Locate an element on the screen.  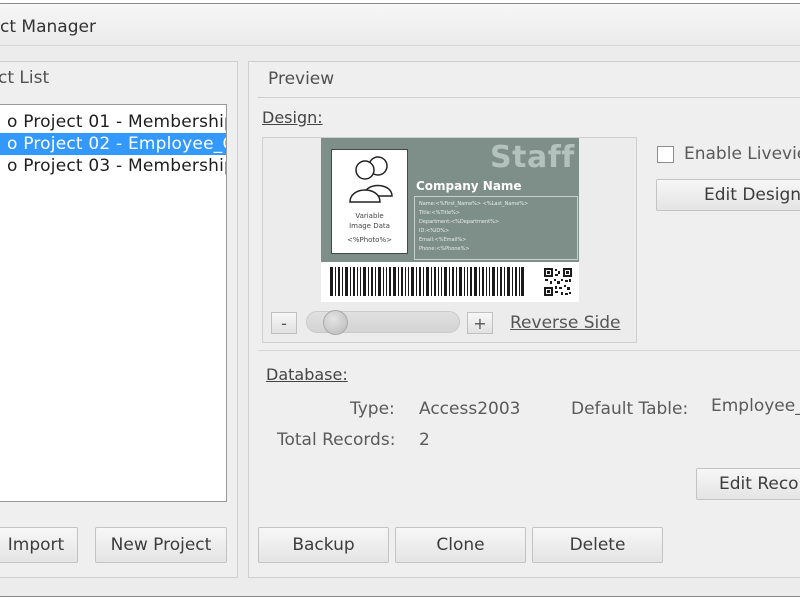
zoom-out-label: - is located at coordinates (284, 323).